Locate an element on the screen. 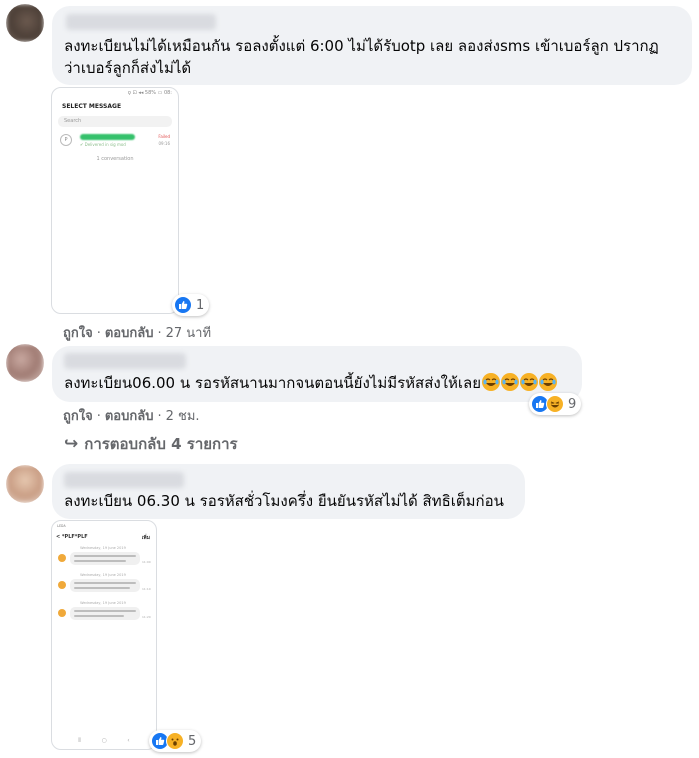  sms-message: Wednesday, 19 June 2019 11:10 is located at coordinates (103, 583).